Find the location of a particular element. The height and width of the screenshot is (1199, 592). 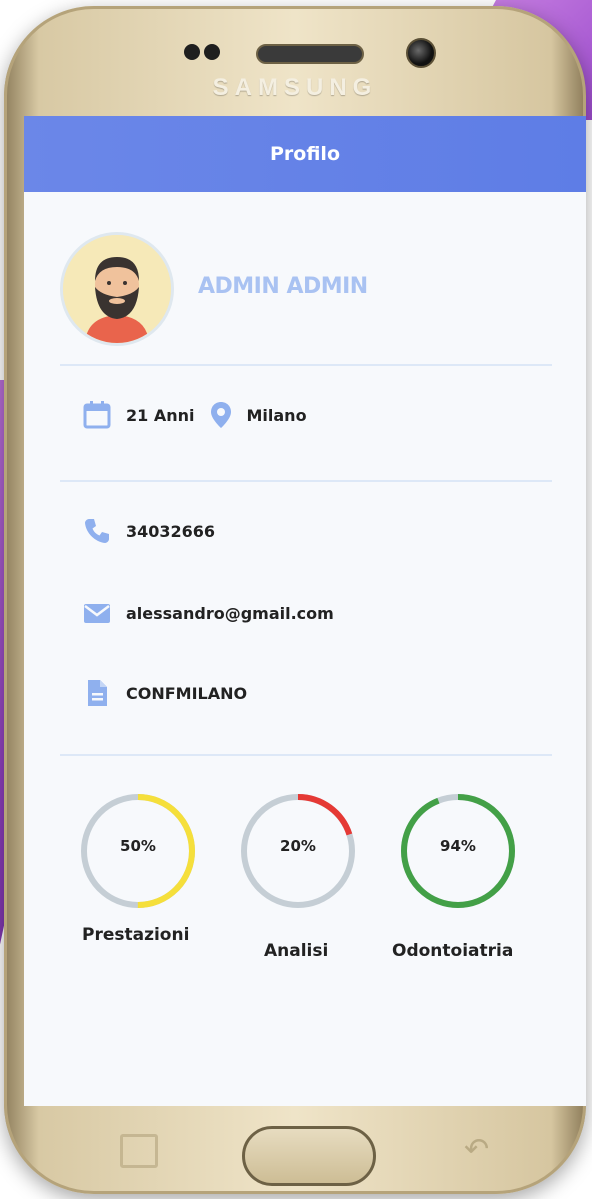

email-row: alessandro@gmail.com is located at coordinates (208, 613).